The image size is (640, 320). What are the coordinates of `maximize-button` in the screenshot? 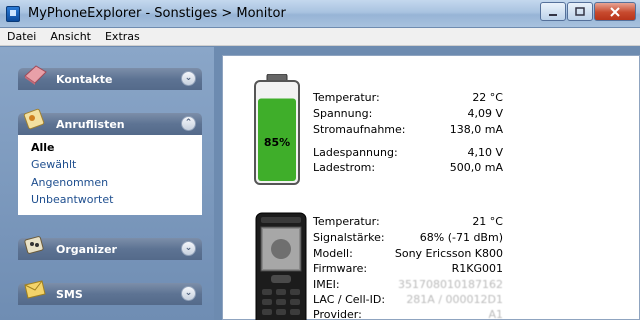 It's located at (580, 11).